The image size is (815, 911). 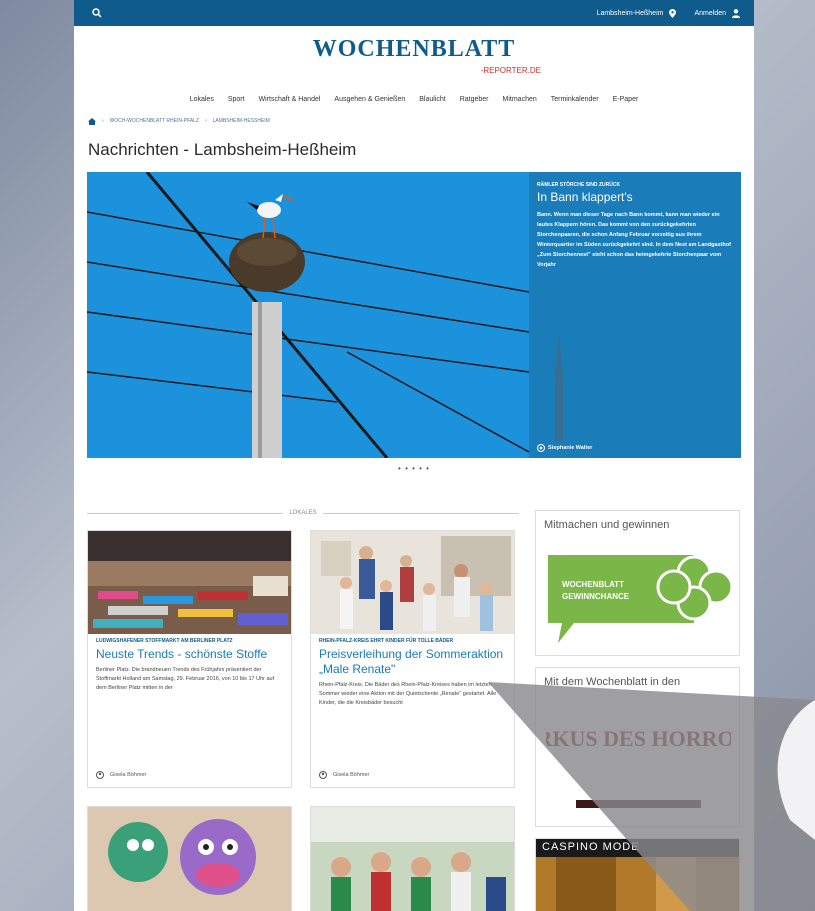 I want to click on article-image-fabric-market, so click(x=190, y=582).